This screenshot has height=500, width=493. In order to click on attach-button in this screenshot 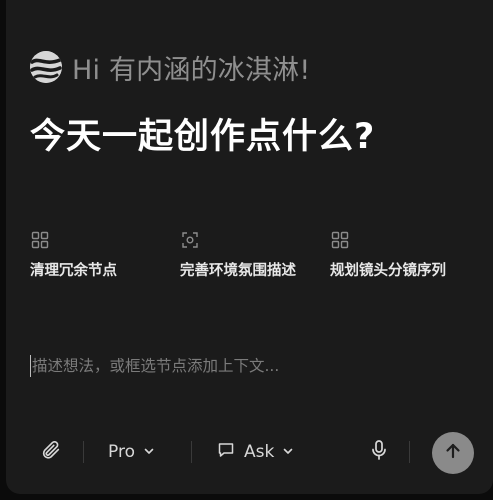, I will do `click(51, 452)`.